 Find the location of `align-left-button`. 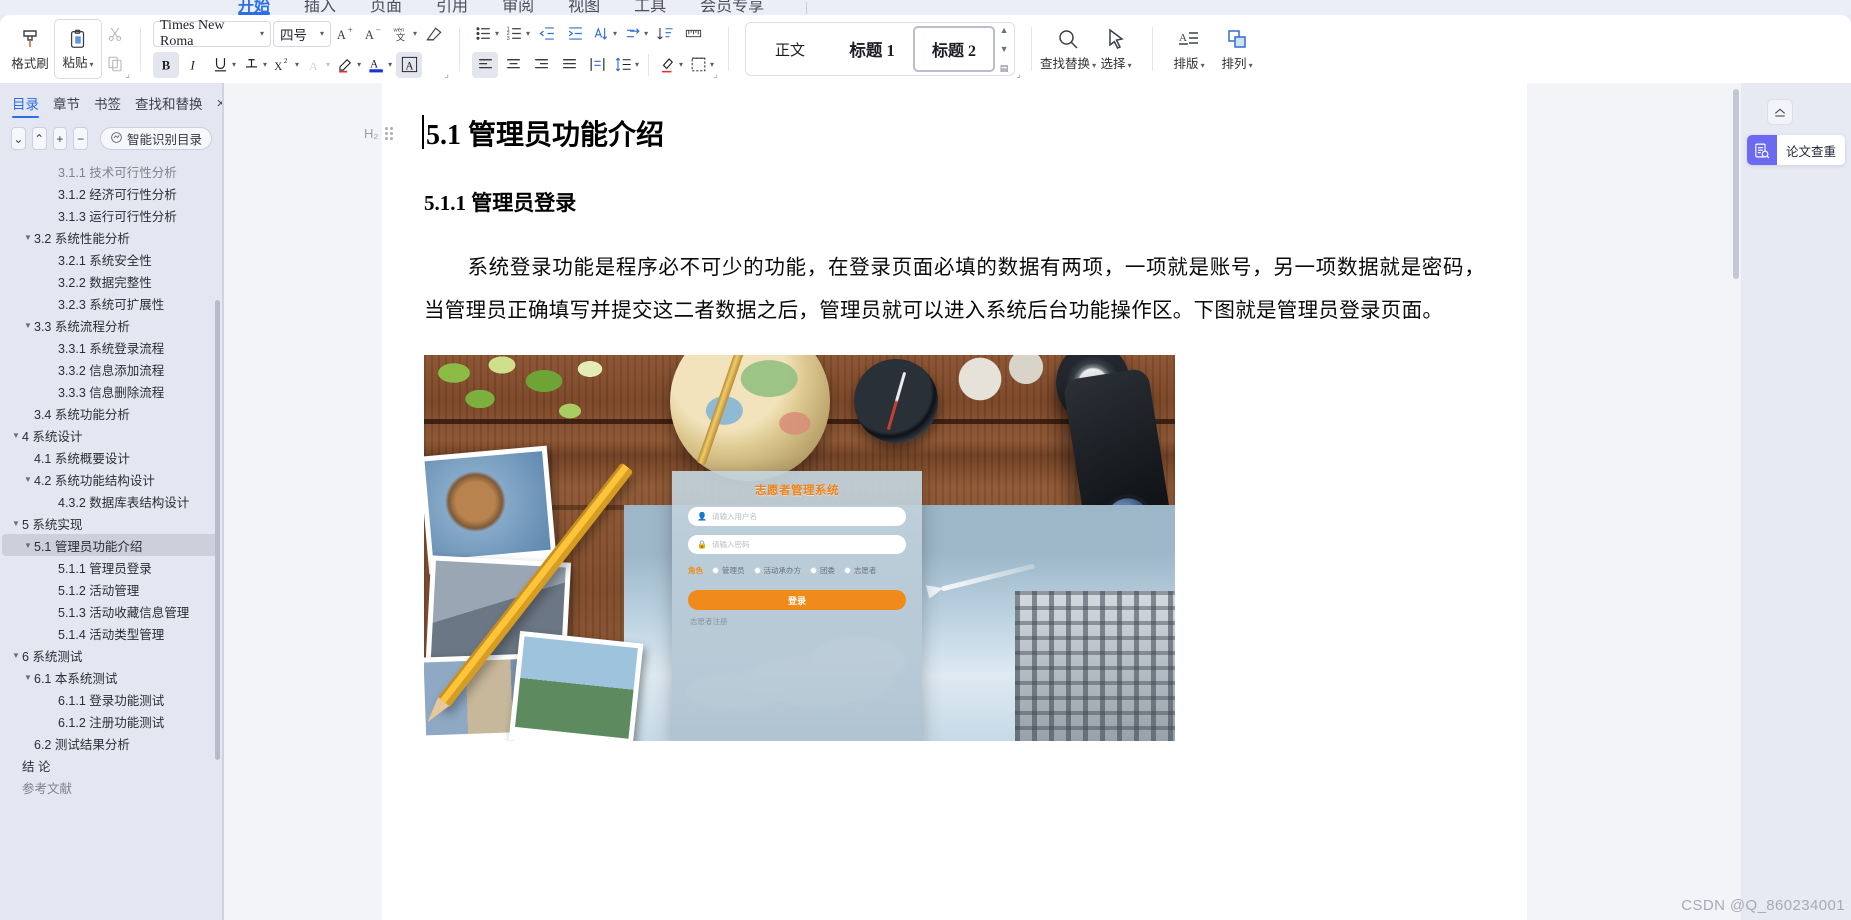

align-left-button is located at coordinates (485, 64).